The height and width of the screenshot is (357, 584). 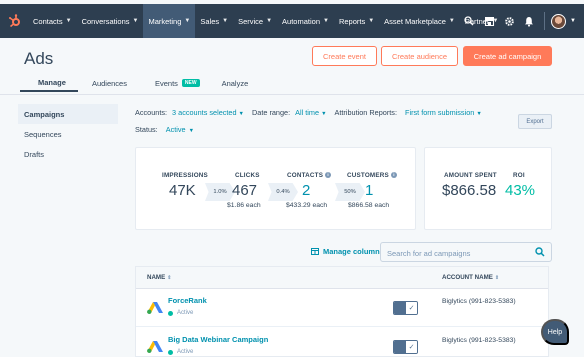 What do you see at coordinates (159, 277) in the screenshot?
I see `column-header-name: NAME ⇕` at bounding box center [159, 277].